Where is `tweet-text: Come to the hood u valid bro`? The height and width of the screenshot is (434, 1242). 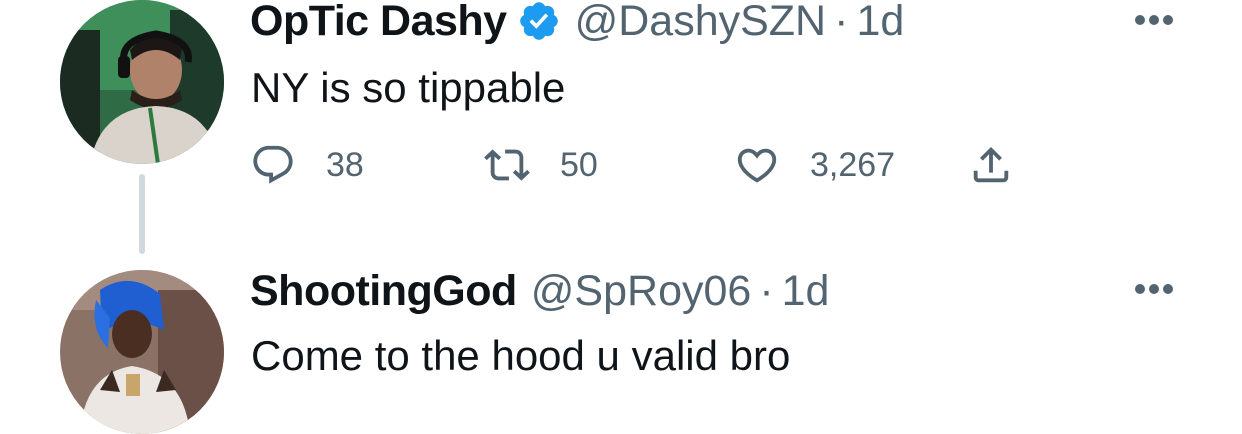
tweet-text: Come to the hood u valid bro is located at coordinates (521, 355).